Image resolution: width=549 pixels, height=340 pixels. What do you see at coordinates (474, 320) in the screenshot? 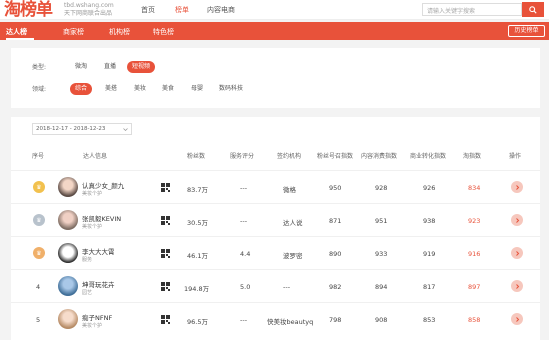
I see `tao-index: 858` at bounding box center [474, 320].